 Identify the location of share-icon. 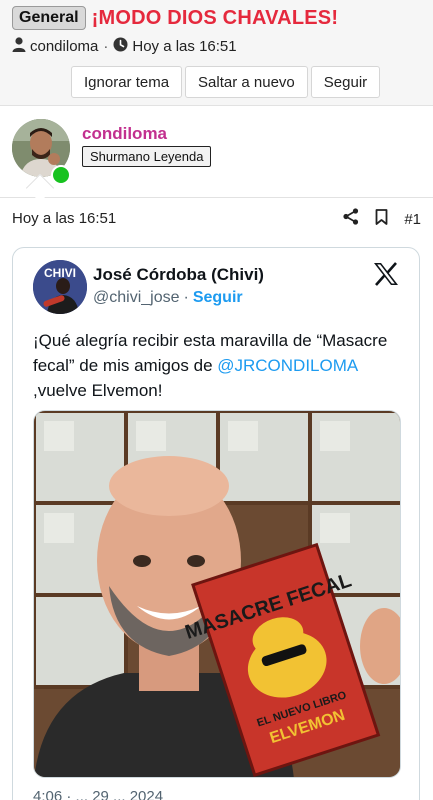
(351, 219).